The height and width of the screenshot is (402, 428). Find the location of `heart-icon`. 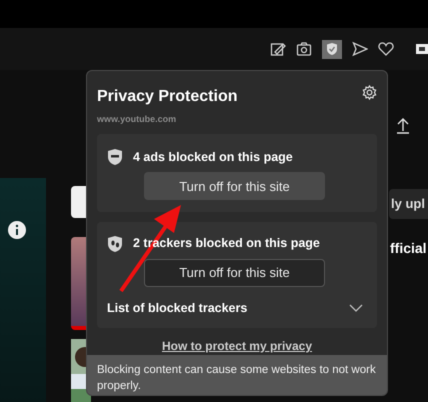

heart-icon is located at coordinates (386, 49).